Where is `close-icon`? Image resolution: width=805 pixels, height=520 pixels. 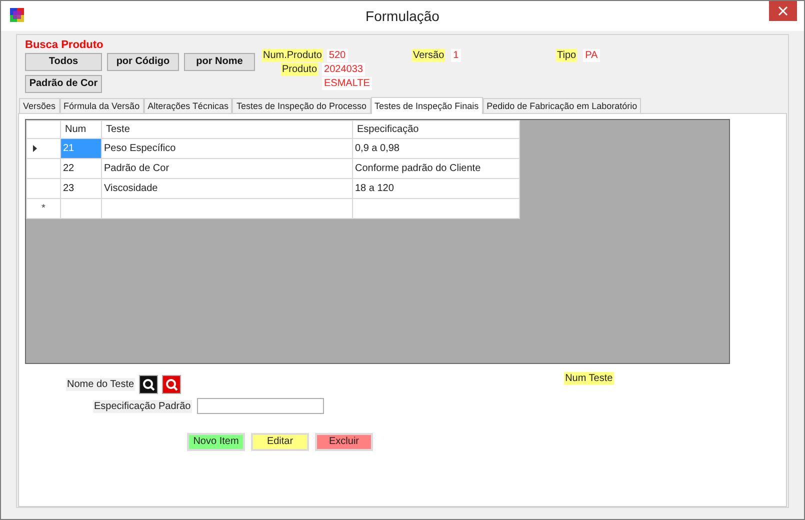
close-icon is located at coordinates (783, 11).